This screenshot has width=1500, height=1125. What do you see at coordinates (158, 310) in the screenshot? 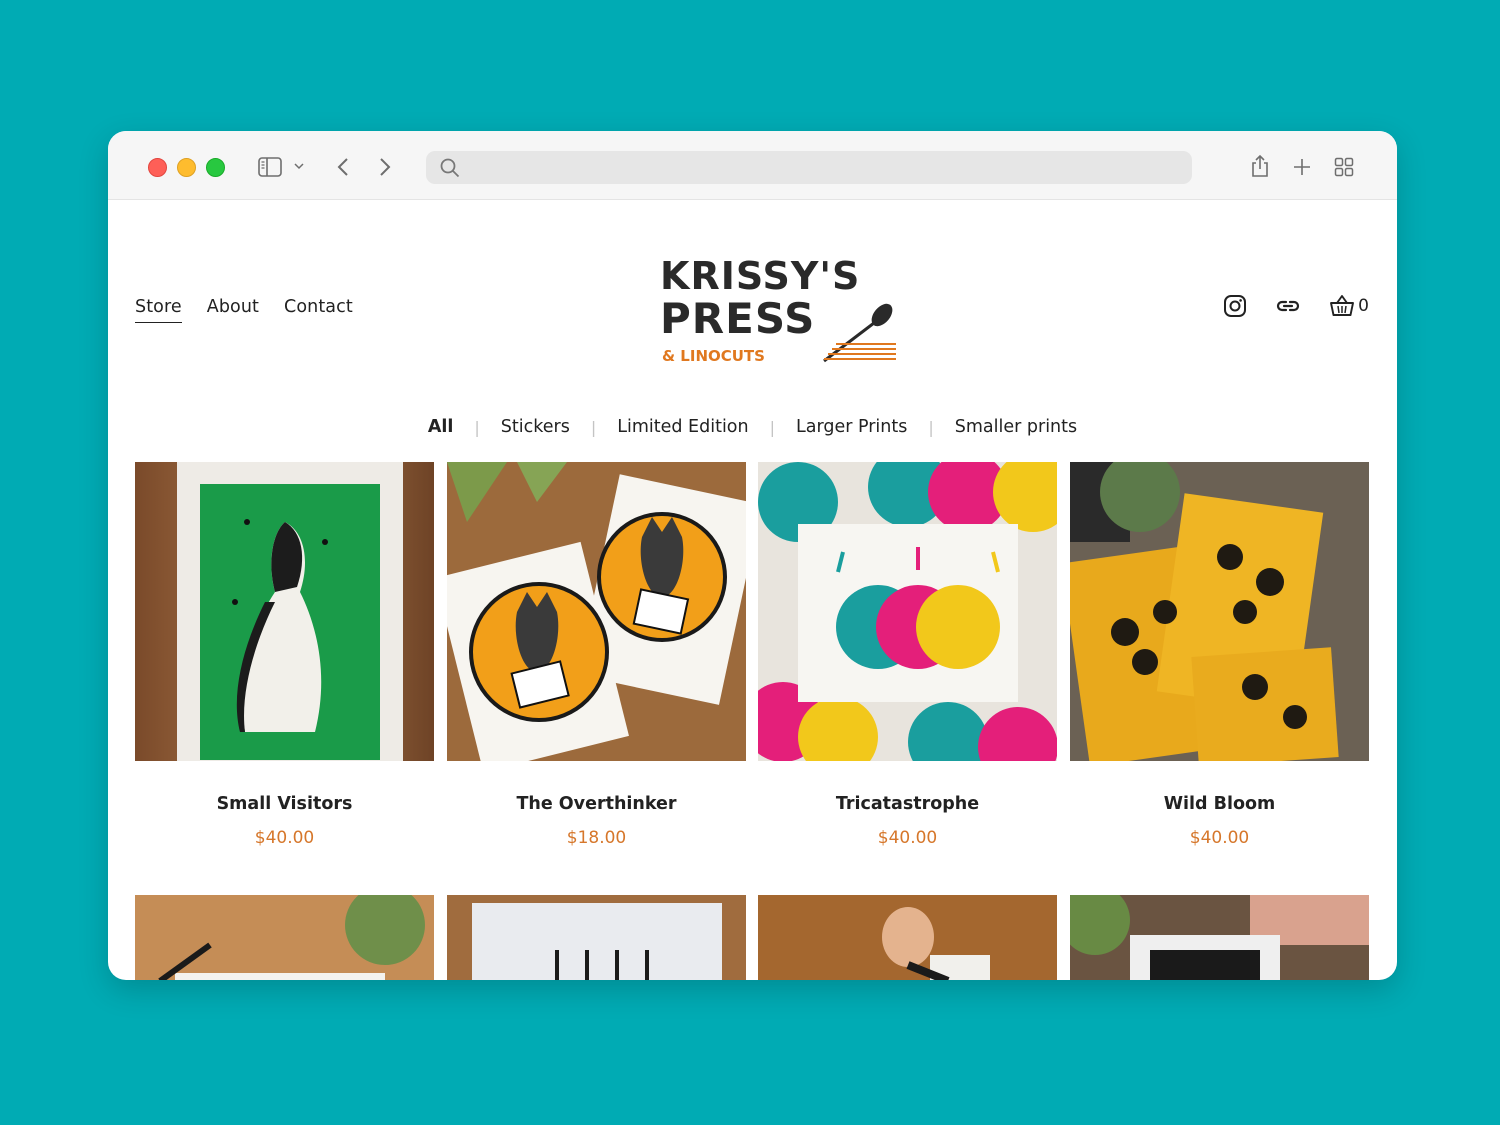
I see `nav-store-link: Store` at bounding box center [158, 310].